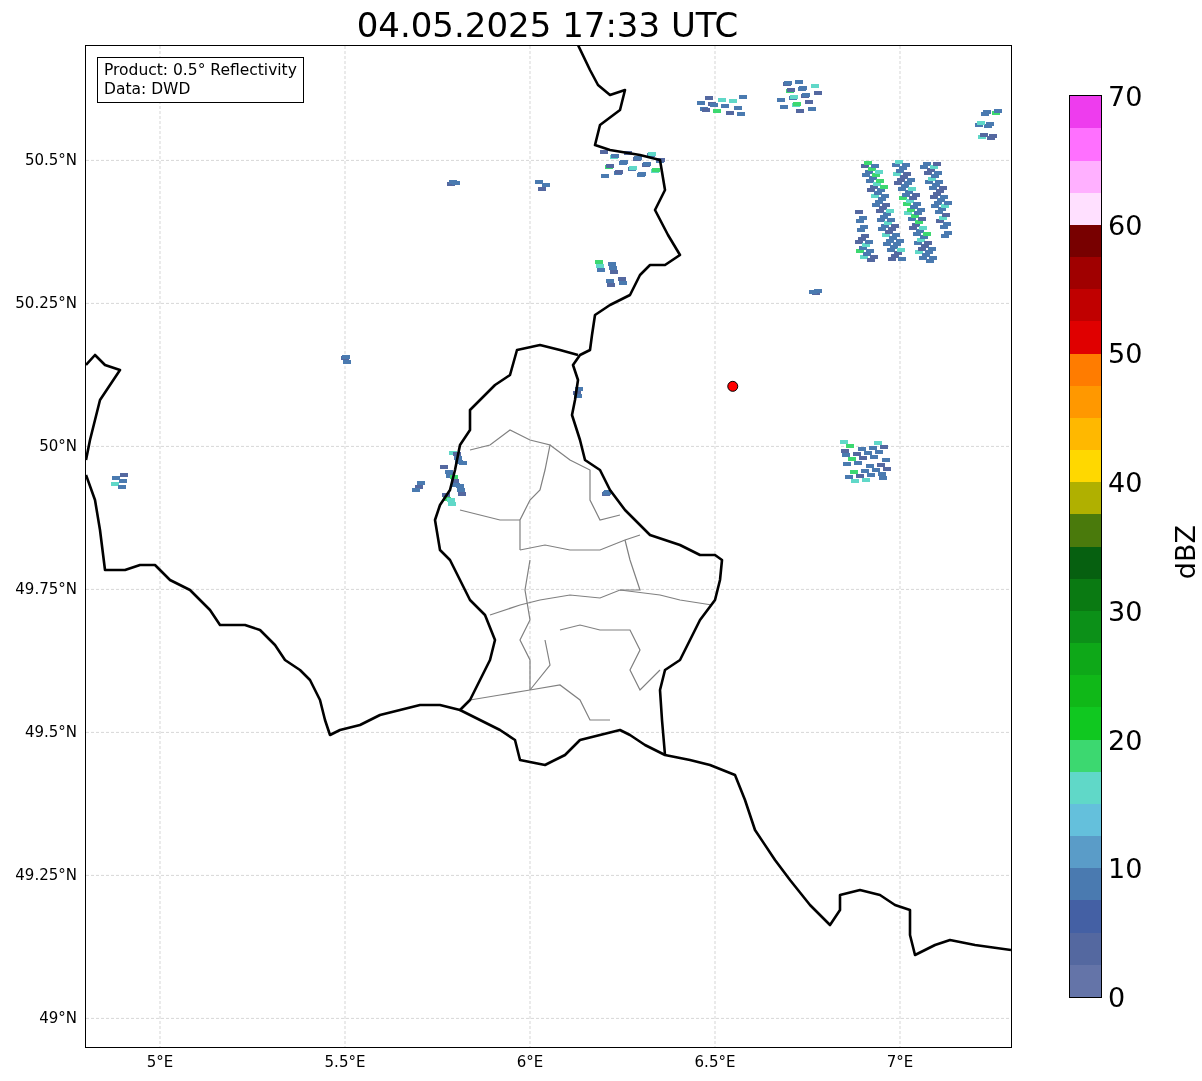 The image size is (1202, 1081). I want to click on colorbar-tick-label: 0, so click(1117, 997).